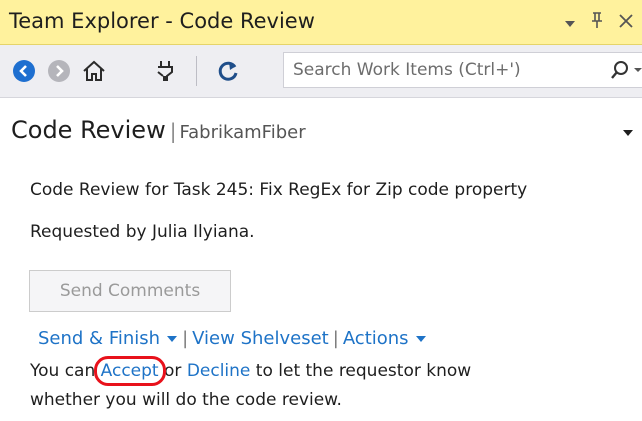 The width and height of the screenshot is (642, 421). What do you see at coordinates (625, 71) in the screenshot?
I see `search-icon` at bounding box center [625, 71].